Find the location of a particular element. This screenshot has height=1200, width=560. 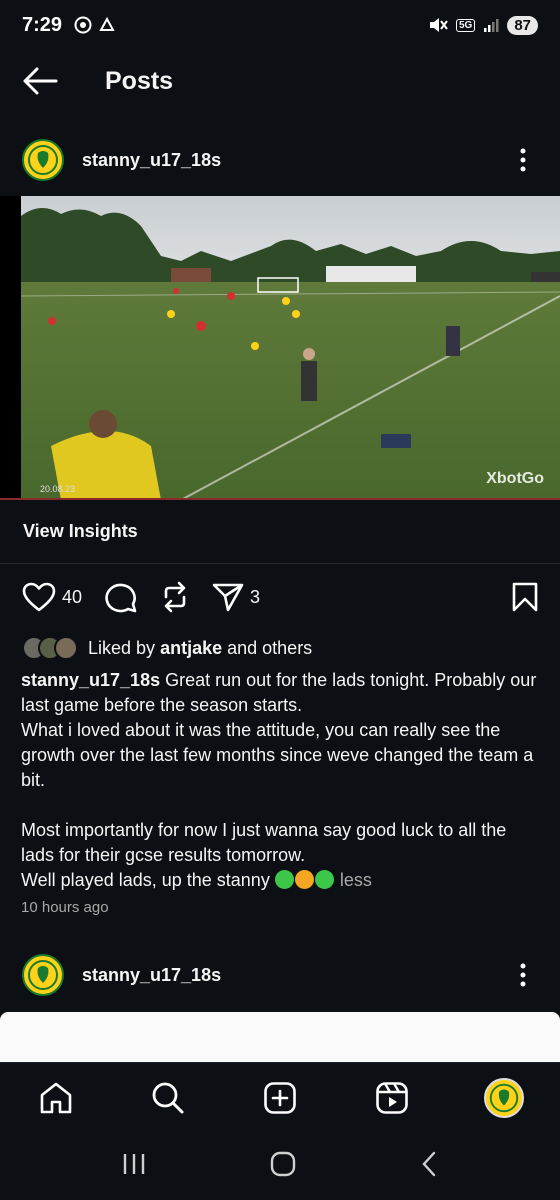

chevron-left-icon is located at coordinates (429, 1163).